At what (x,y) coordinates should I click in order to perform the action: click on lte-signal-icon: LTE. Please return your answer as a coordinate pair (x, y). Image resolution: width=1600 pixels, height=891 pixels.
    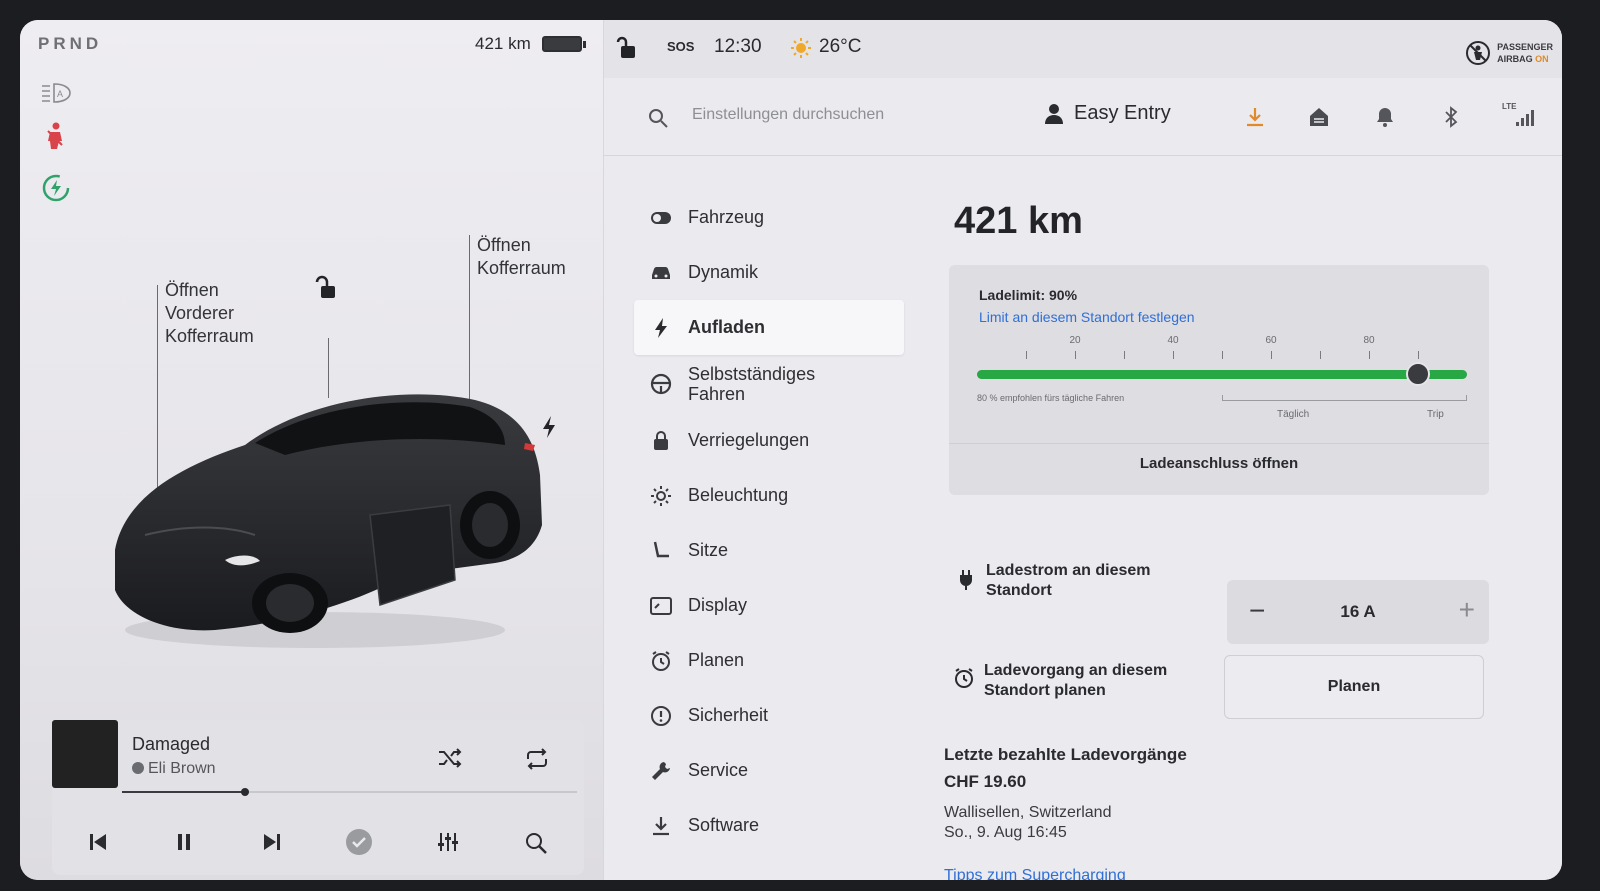
    Looking at the image, I should click on (1520, 116).